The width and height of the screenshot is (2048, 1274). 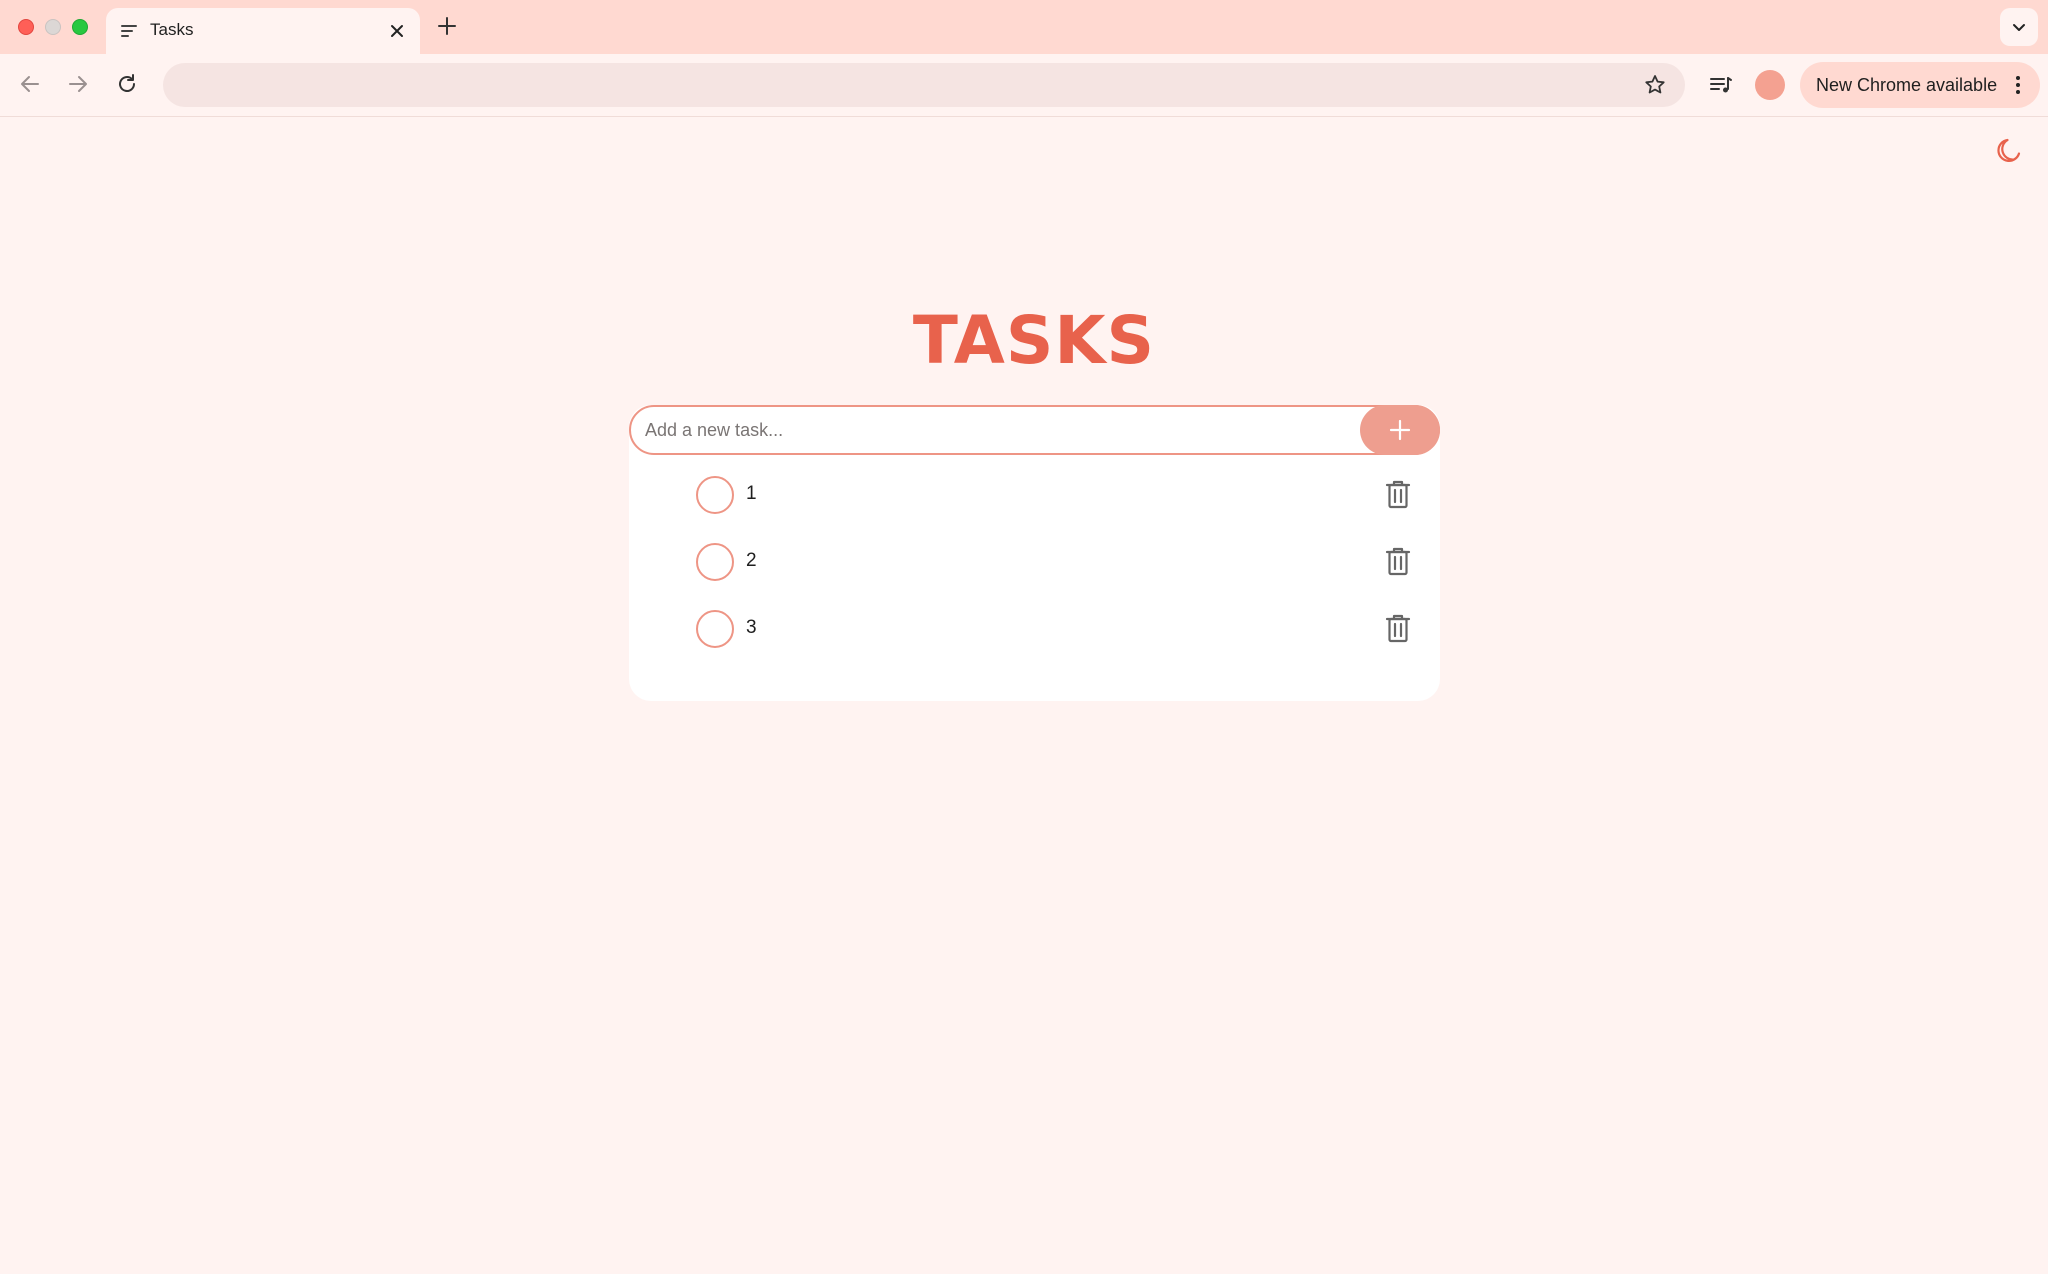 I want to click on add-task-form, so click(x=1034, y=430).